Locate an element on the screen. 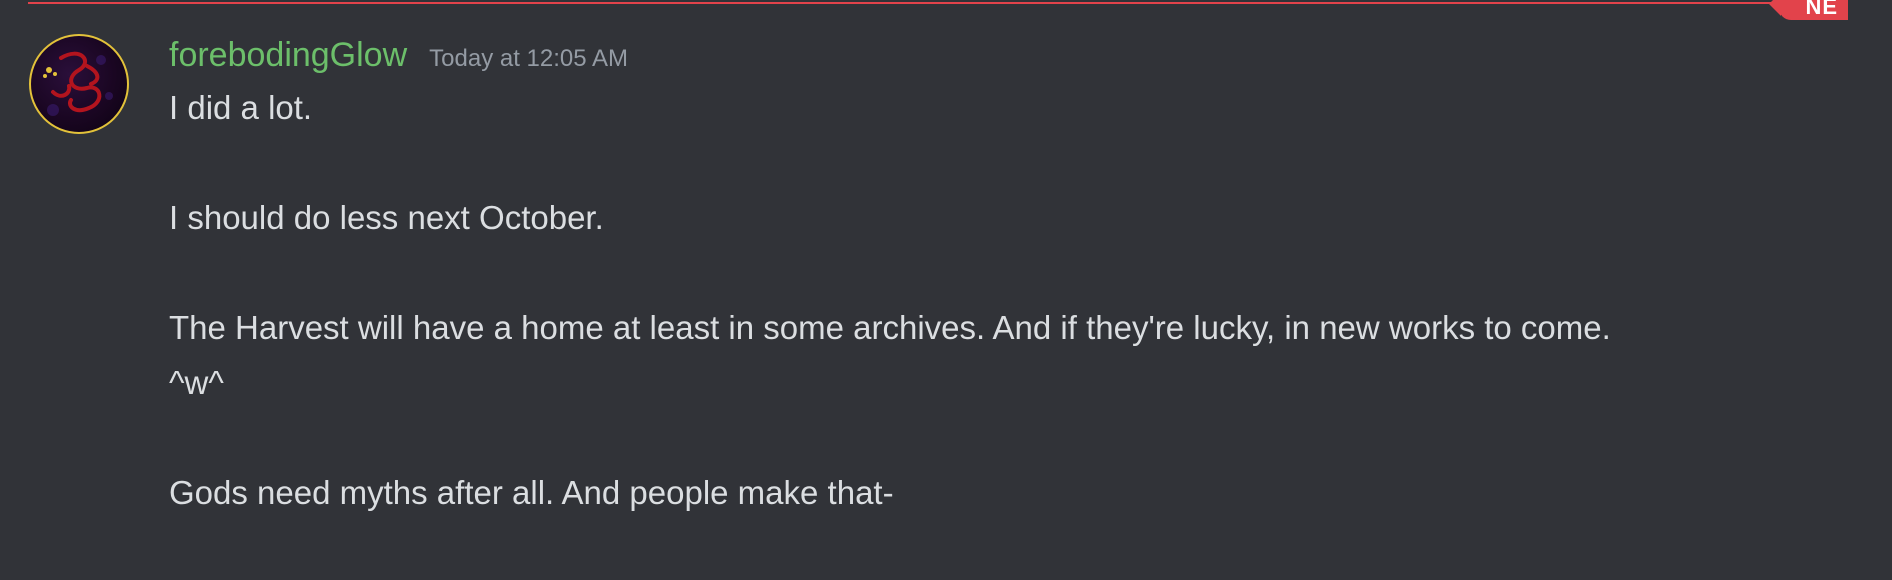 The height and width of the screenshot is (580, 1892). serpent-avatar-icon is located at coordinates (78, 83).